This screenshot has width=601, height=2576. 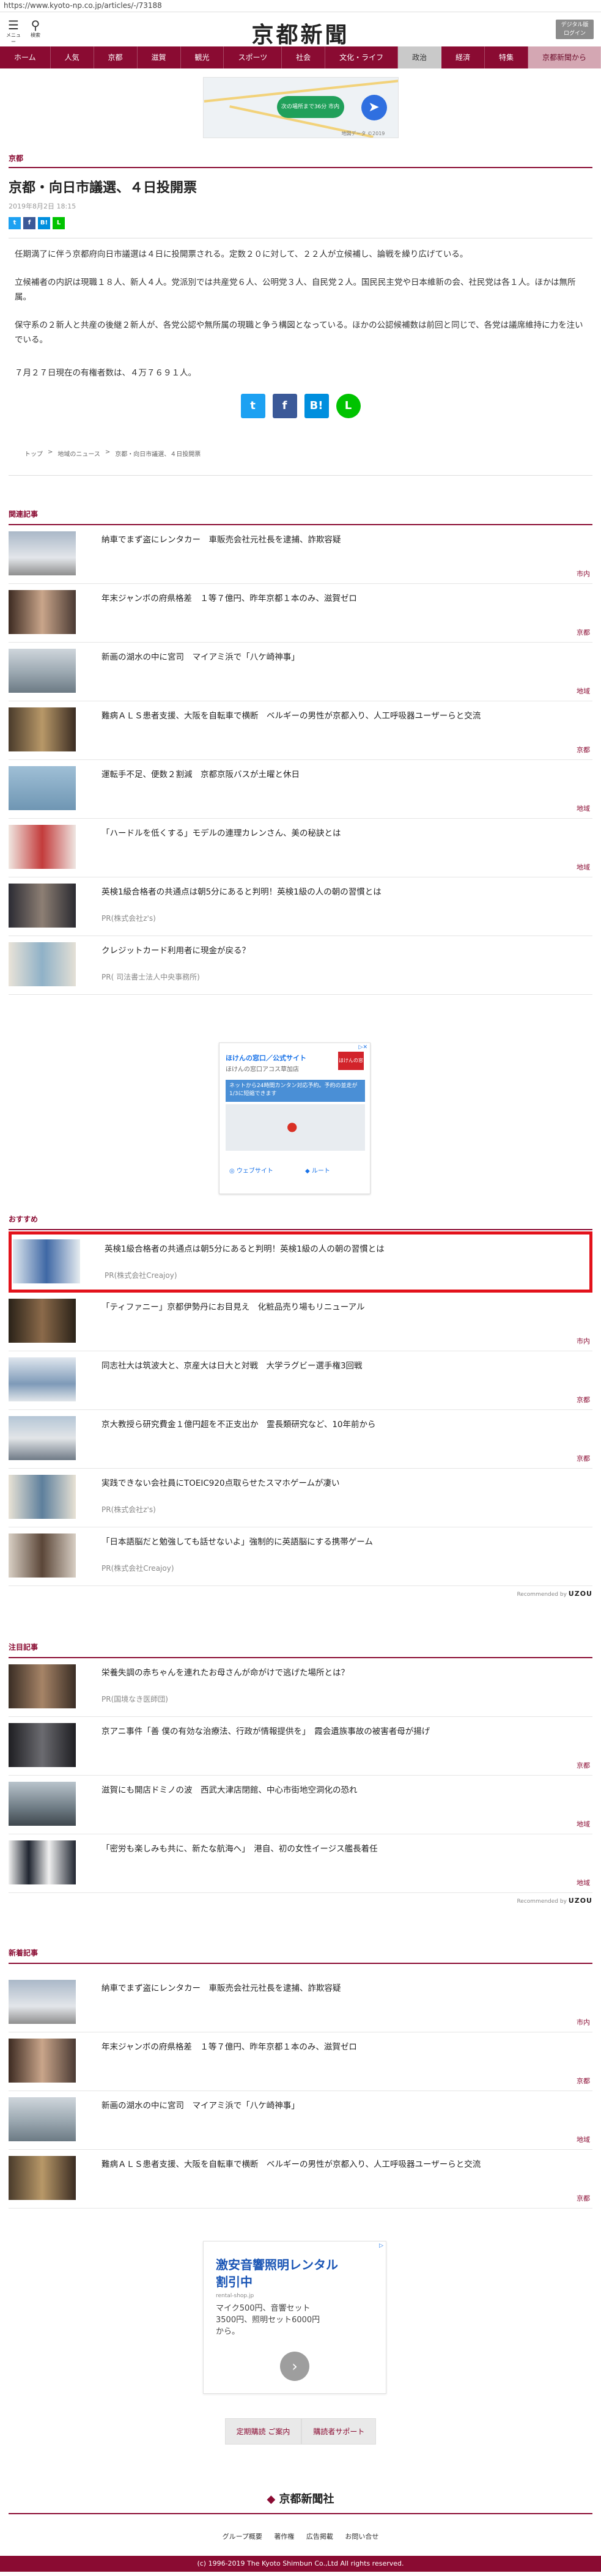 What do you see at coordinates (300, 1322) in the screenshot?
I see `list-item: 「ティファニー」京都伊勢丹にお目見え 化粧品売り場もリニューアル 市内` at bounding box center [300, 1322].